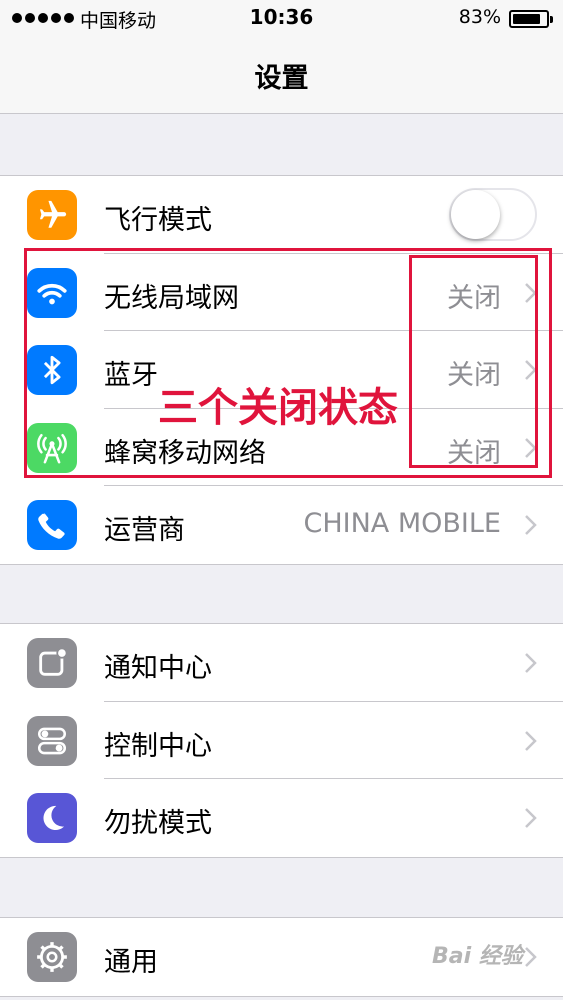  Describe the element at coordinates (131, 962) in the screenshot. I see `settings-row-label: 通用` at that location.